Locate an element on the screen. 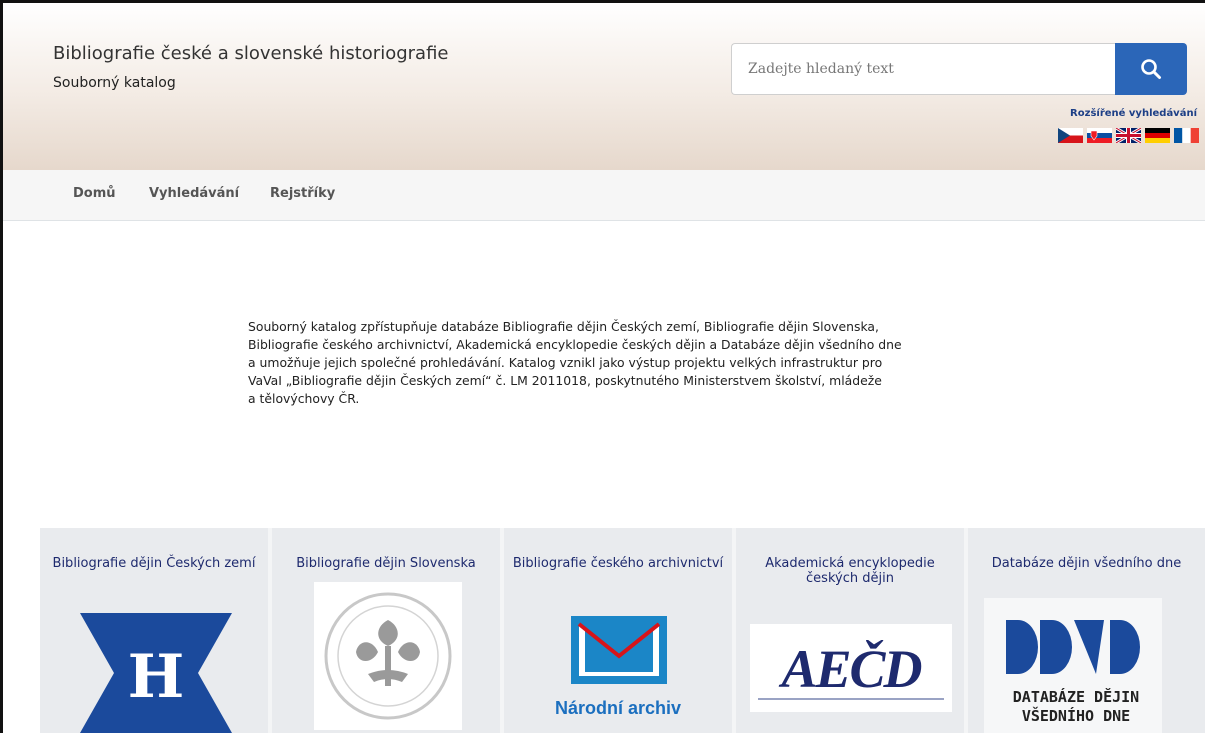  nav-search: Vyhledávání is located at coordinates (194, 193).